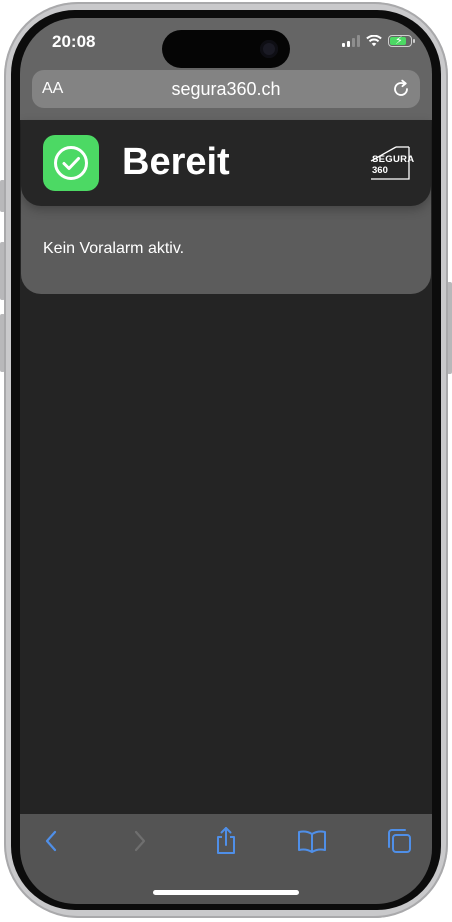 This screenshot has width=452, height=922. I want to click on reload-icon, so click(401, 89).